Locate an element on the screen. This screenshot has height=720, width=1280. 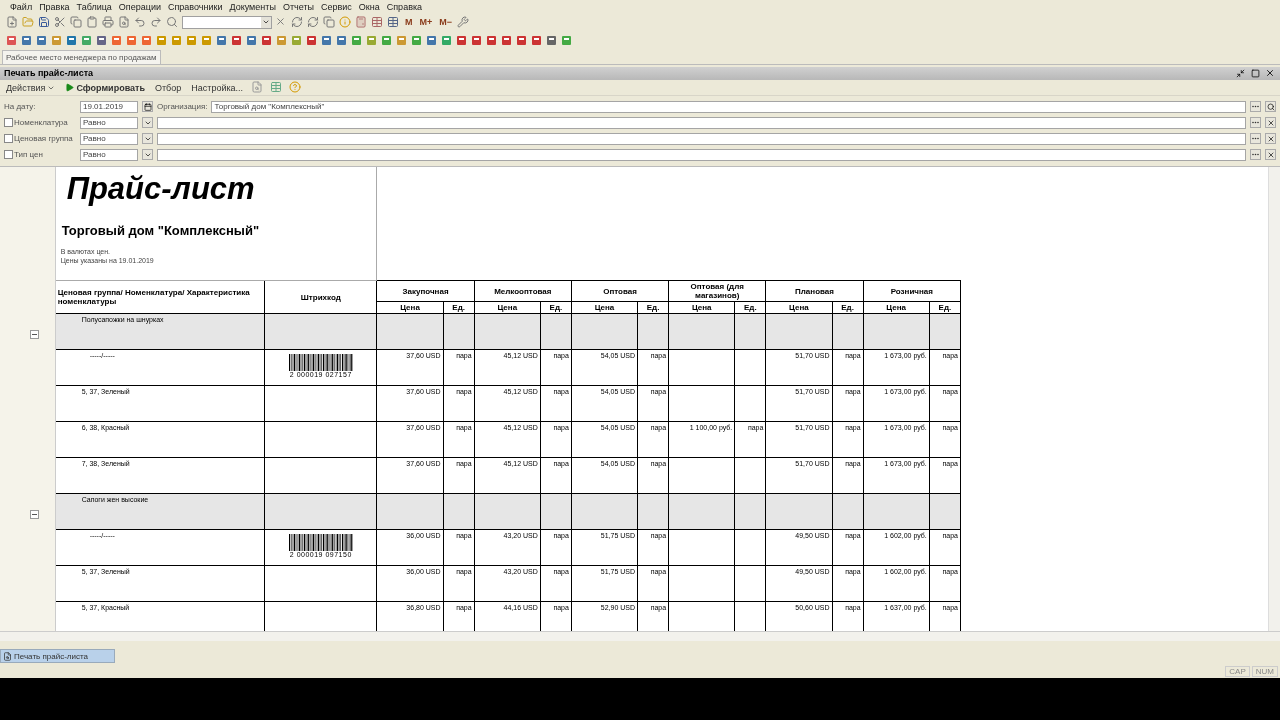
toolbar-button: Отбор is located at coordinates (168, 87).